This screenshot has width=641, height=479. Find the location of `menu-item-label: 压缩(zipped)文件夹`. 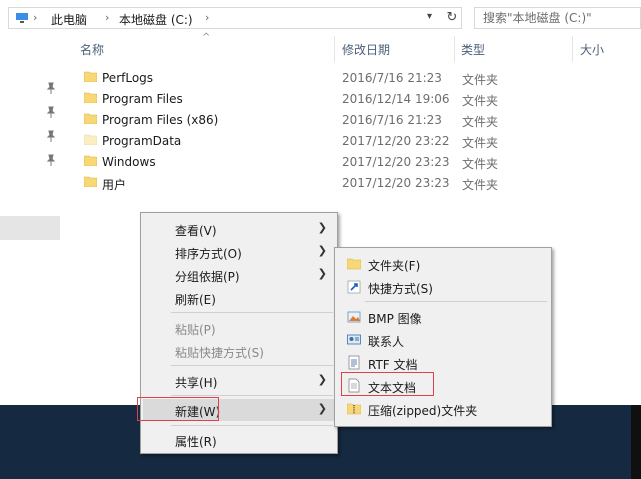

menu-item-label: 压缩(zipped)文件夹 is located at coordinates (423, 411).